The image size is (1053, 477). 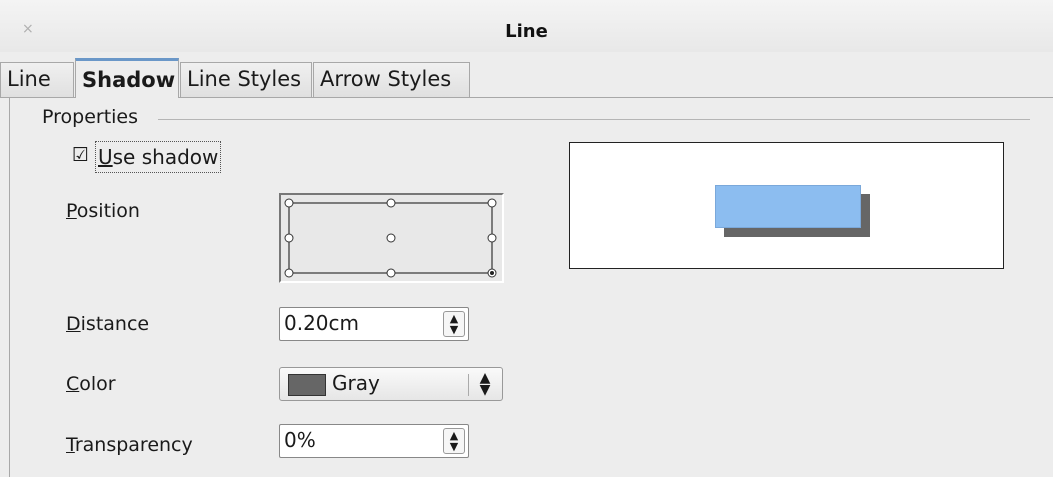 I want to click on shadow-preview, so click(x=786, y=205).